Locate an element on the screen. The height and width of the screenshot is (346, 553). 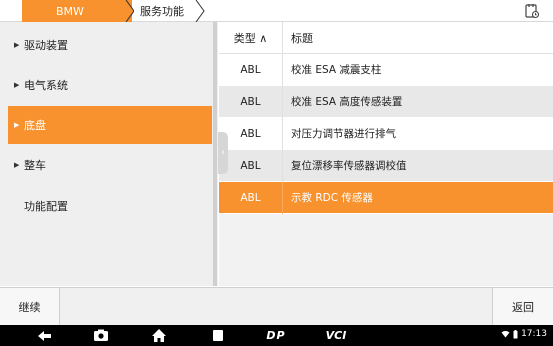
column-header-type: 类型 ∧ is located at coordinates (251, 37).